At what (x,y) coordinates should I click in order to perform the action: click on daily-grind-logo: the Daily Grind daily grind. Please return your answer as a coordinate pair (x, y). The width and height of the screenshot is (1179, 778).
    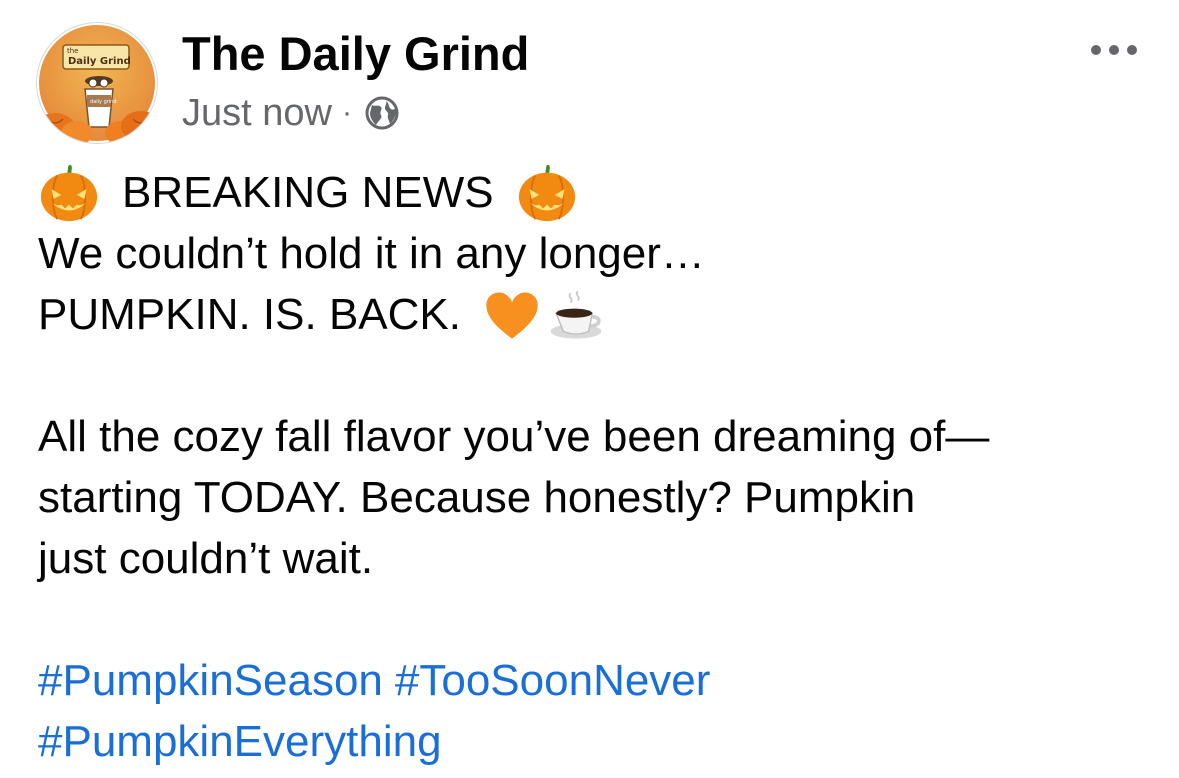
    Looking at the image, I should click on (97, 84).